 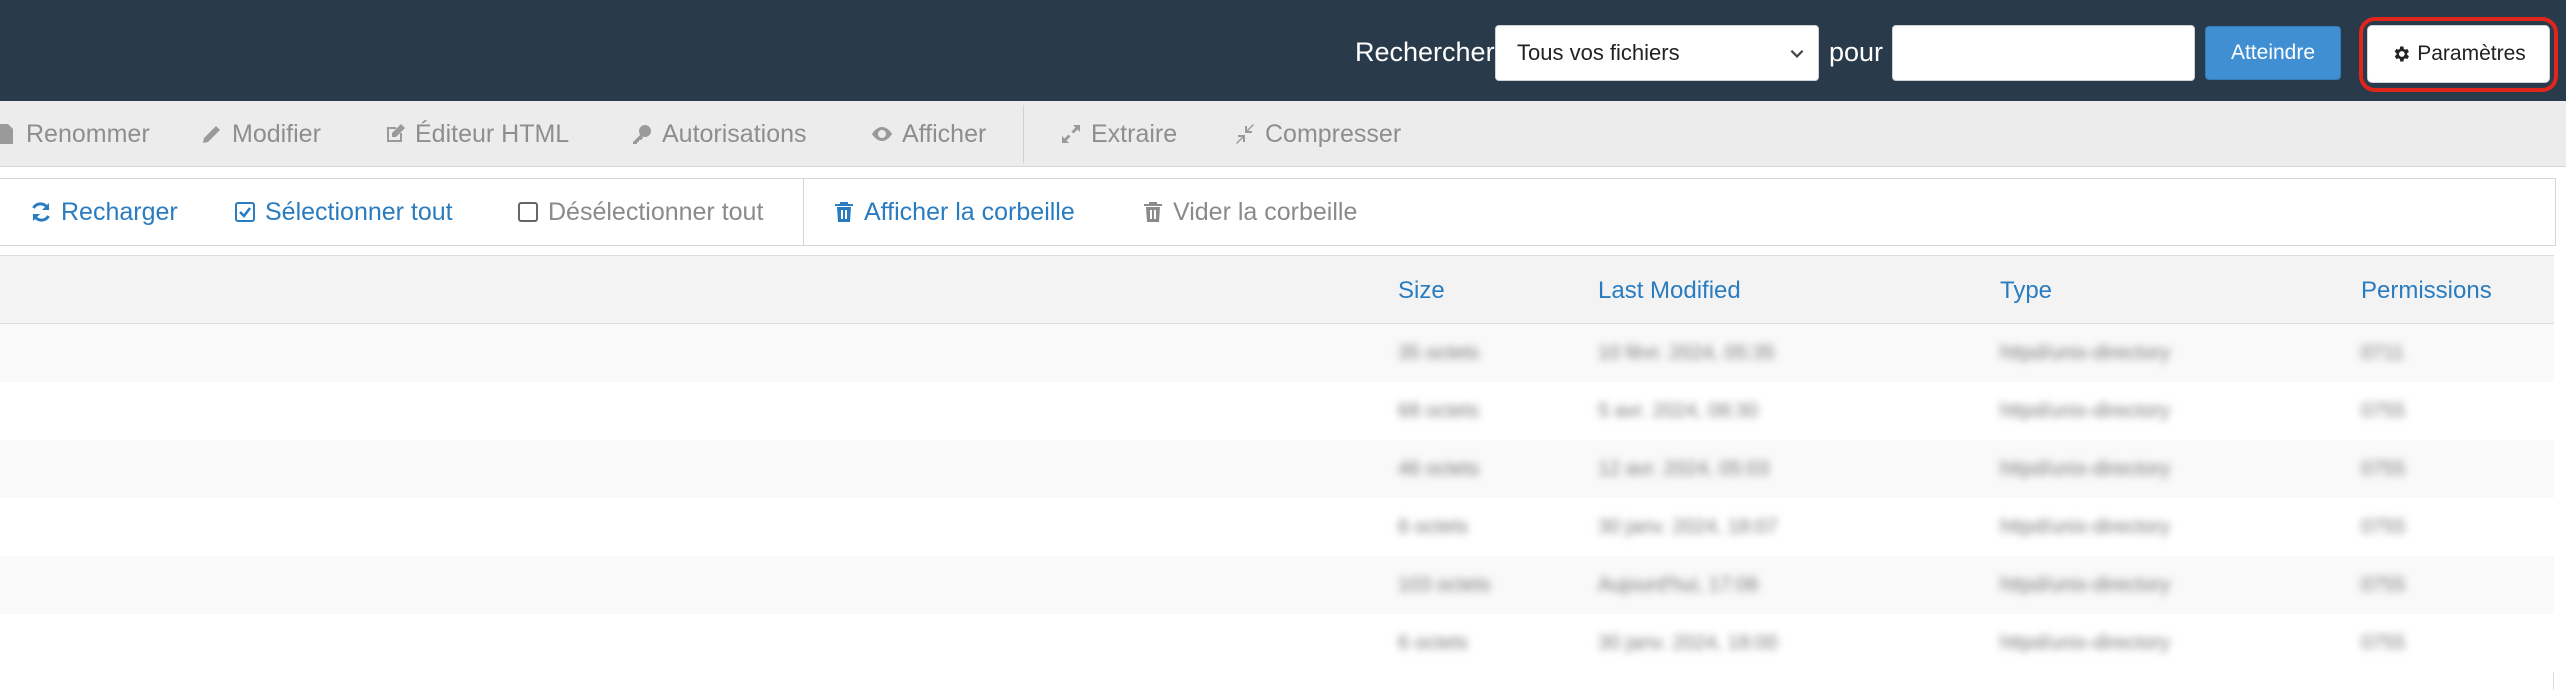 I want to click on table-header: Size Last Modified Type Permissions, so click(x=1277, y=289).